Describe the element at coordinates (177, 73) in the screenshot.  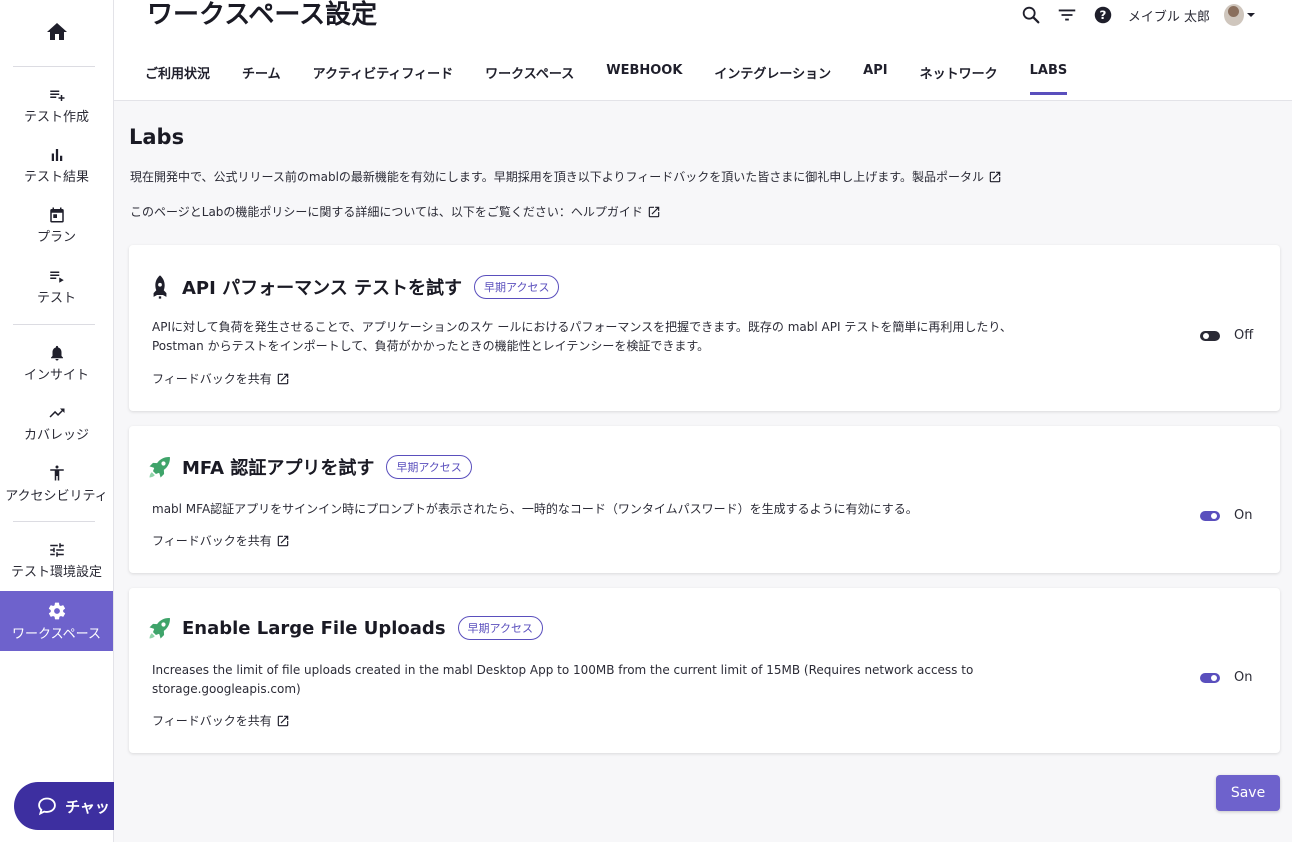
I see `tab-usage: ご利用状況` at that location.